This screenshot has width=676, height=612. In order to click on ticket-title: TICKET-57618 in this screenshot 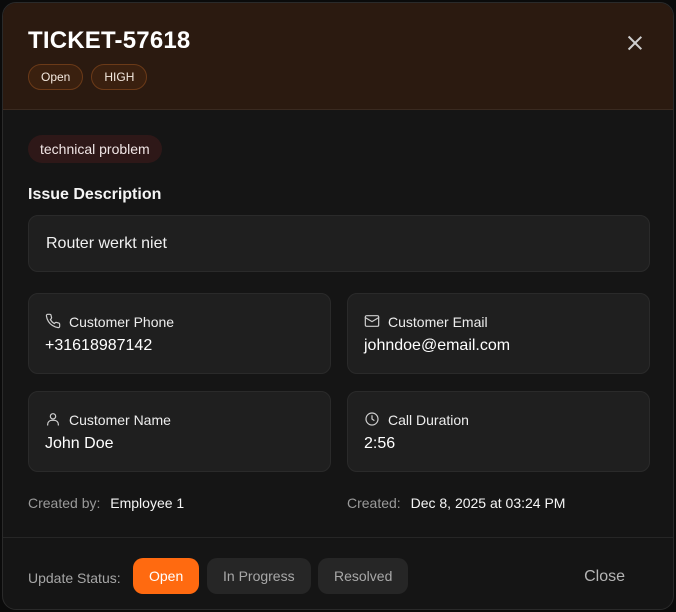, I will do `click(109, 40)`.